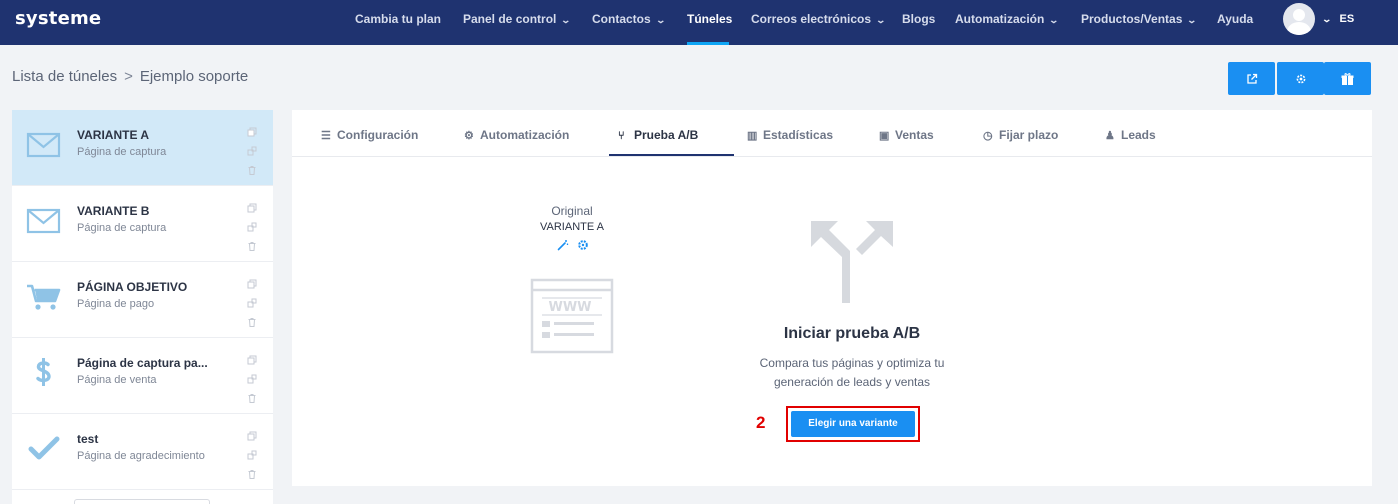  What do you see at coordinates (1251, 78) in the screenshot?
I see `open-funnel-button` at bounding box center [1251, 78].